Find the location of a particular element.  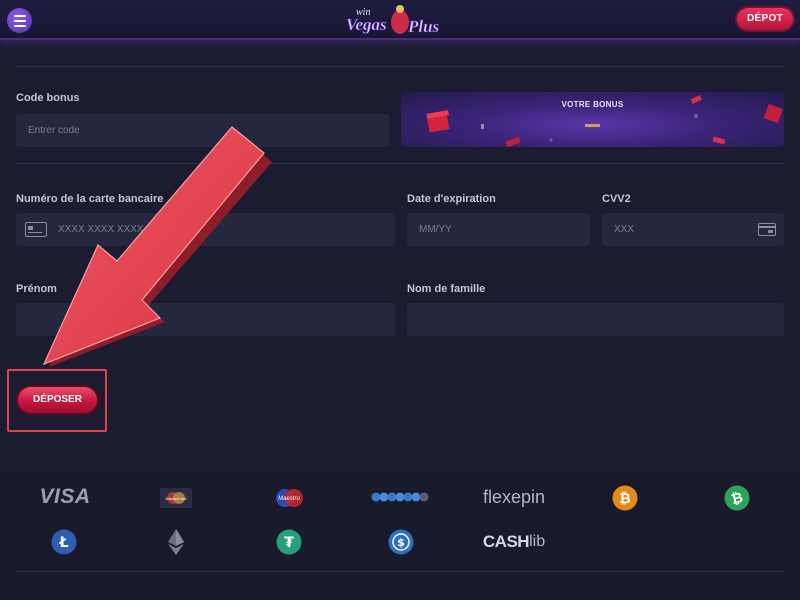

mastercard-logo: MasterCard is located at coordinates (176, 498).